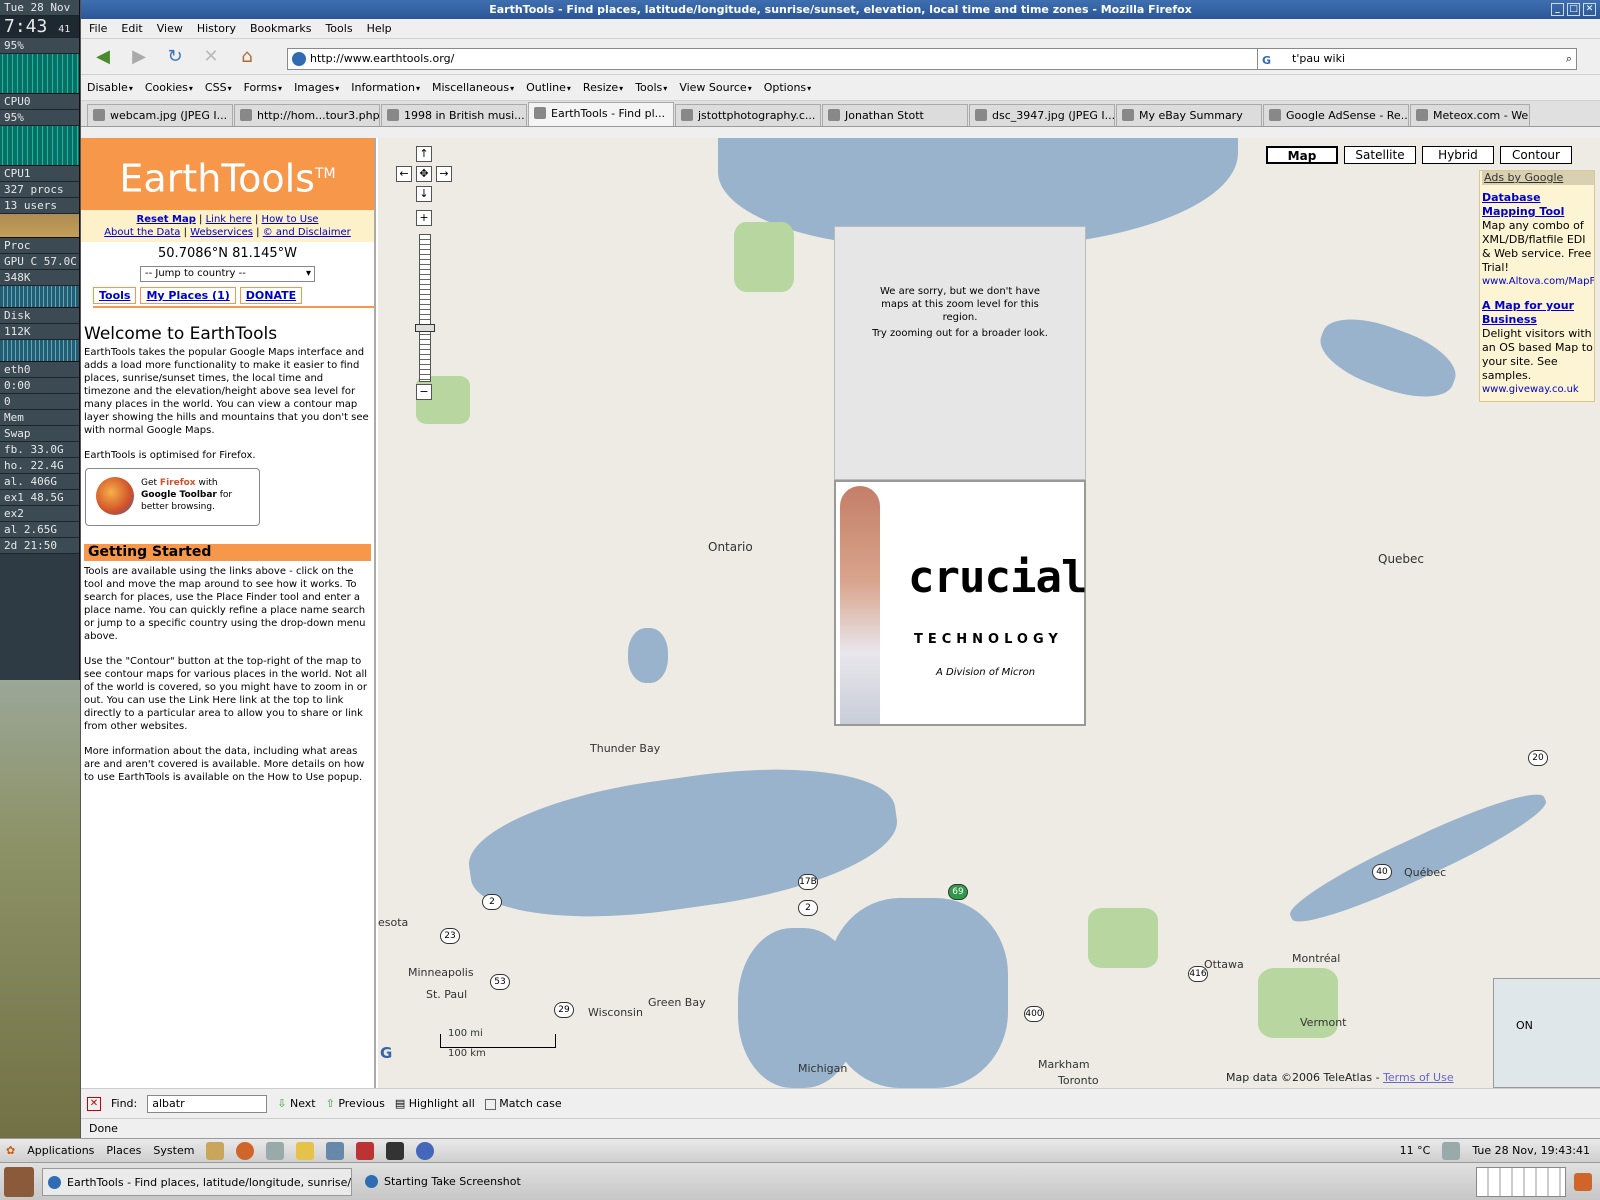 This screenshot has height=1200, width=1600. I want to click on close-window-button: ✕, so click(1589, 9).